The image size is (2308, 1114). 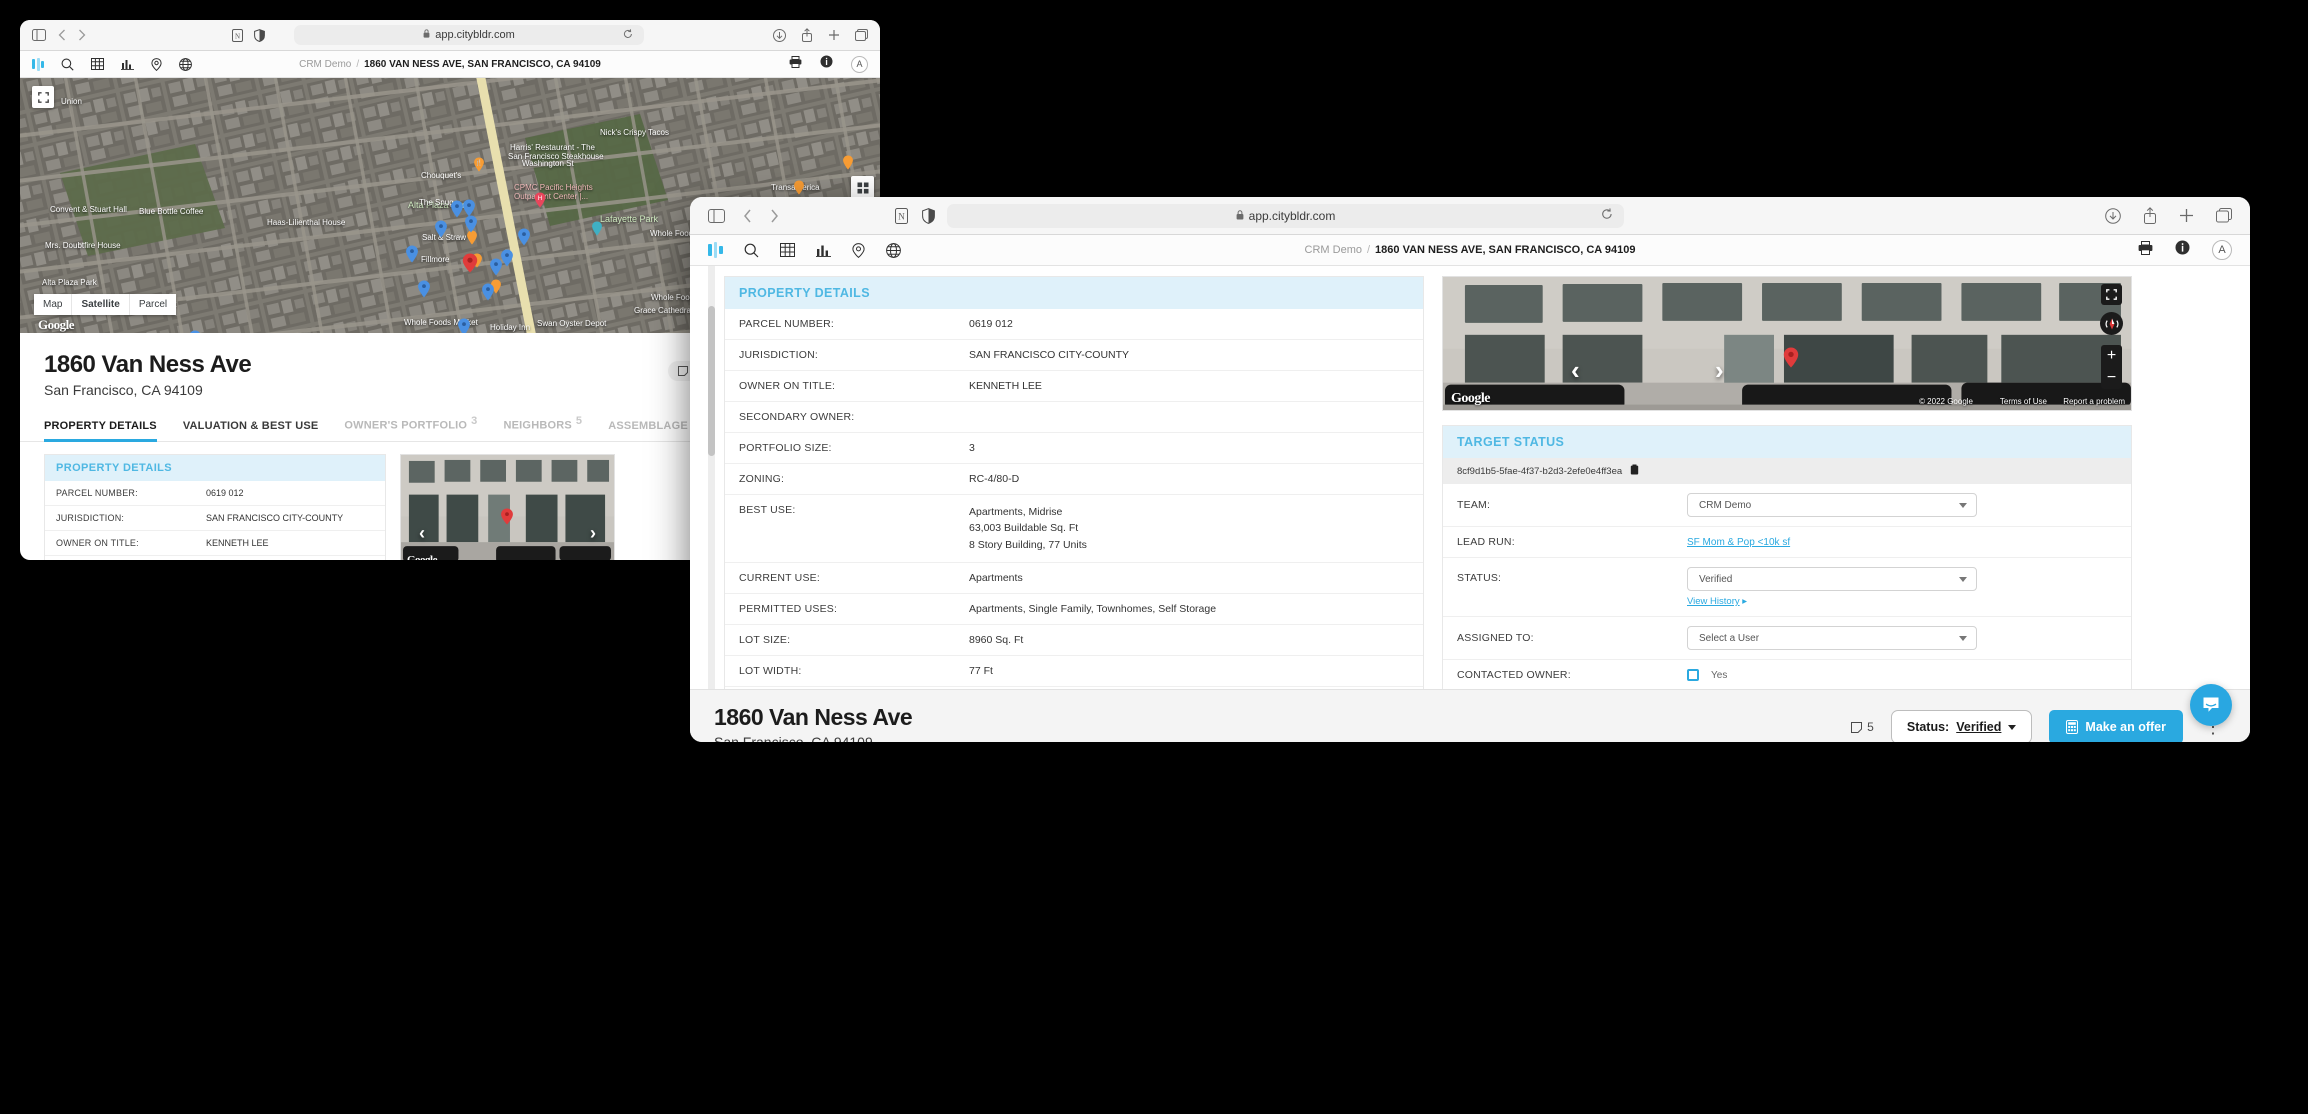 I want to click on team-select-value: CRM Demo, so click(x=1725, y=505).